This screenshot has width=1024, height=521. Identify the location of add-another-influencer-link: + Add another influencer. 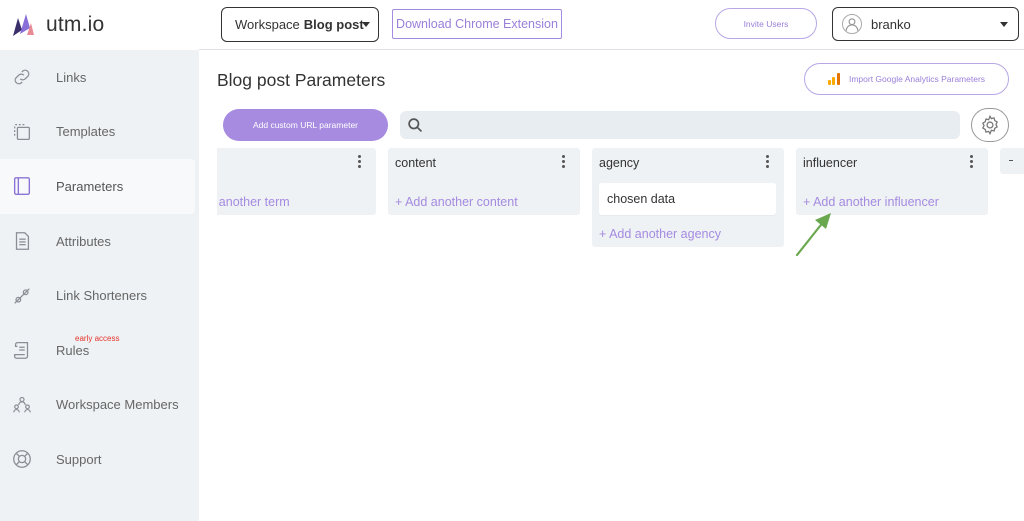
(871, 202).